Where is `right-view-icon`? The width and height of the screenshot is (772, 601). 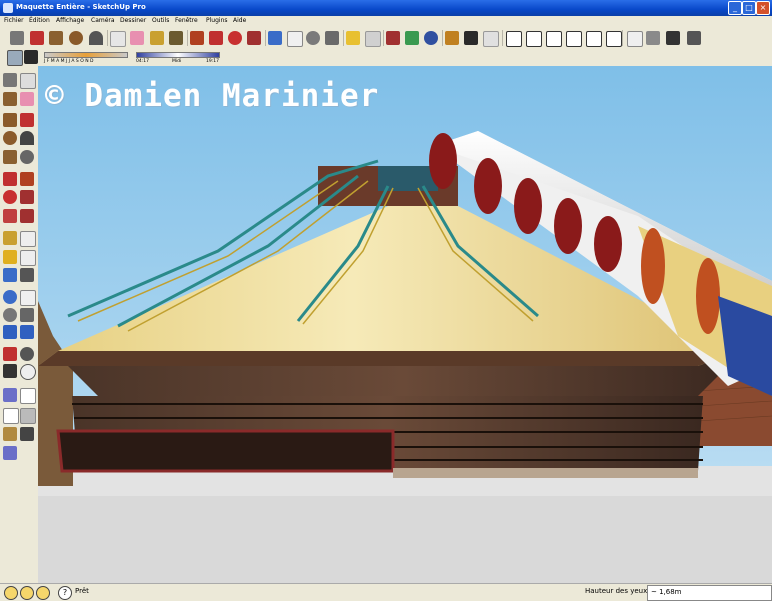 right-view-icon is located at coordinates (574, 39).